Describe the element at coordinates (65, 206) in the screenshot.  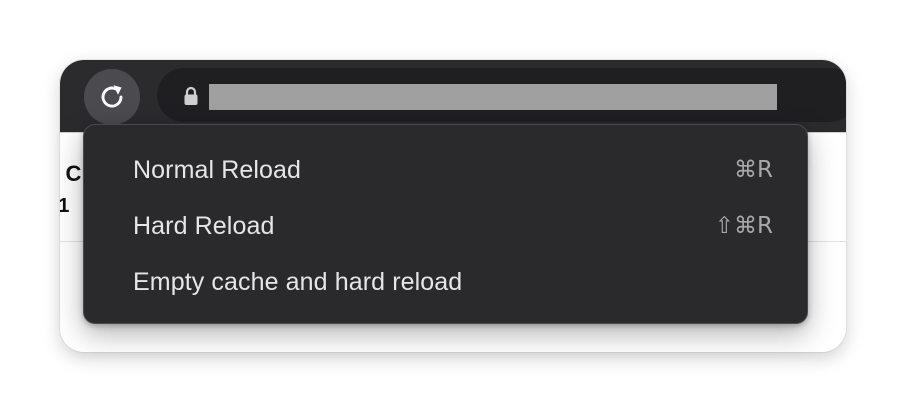
I see `page-subheading-fragment: p1` at that location.